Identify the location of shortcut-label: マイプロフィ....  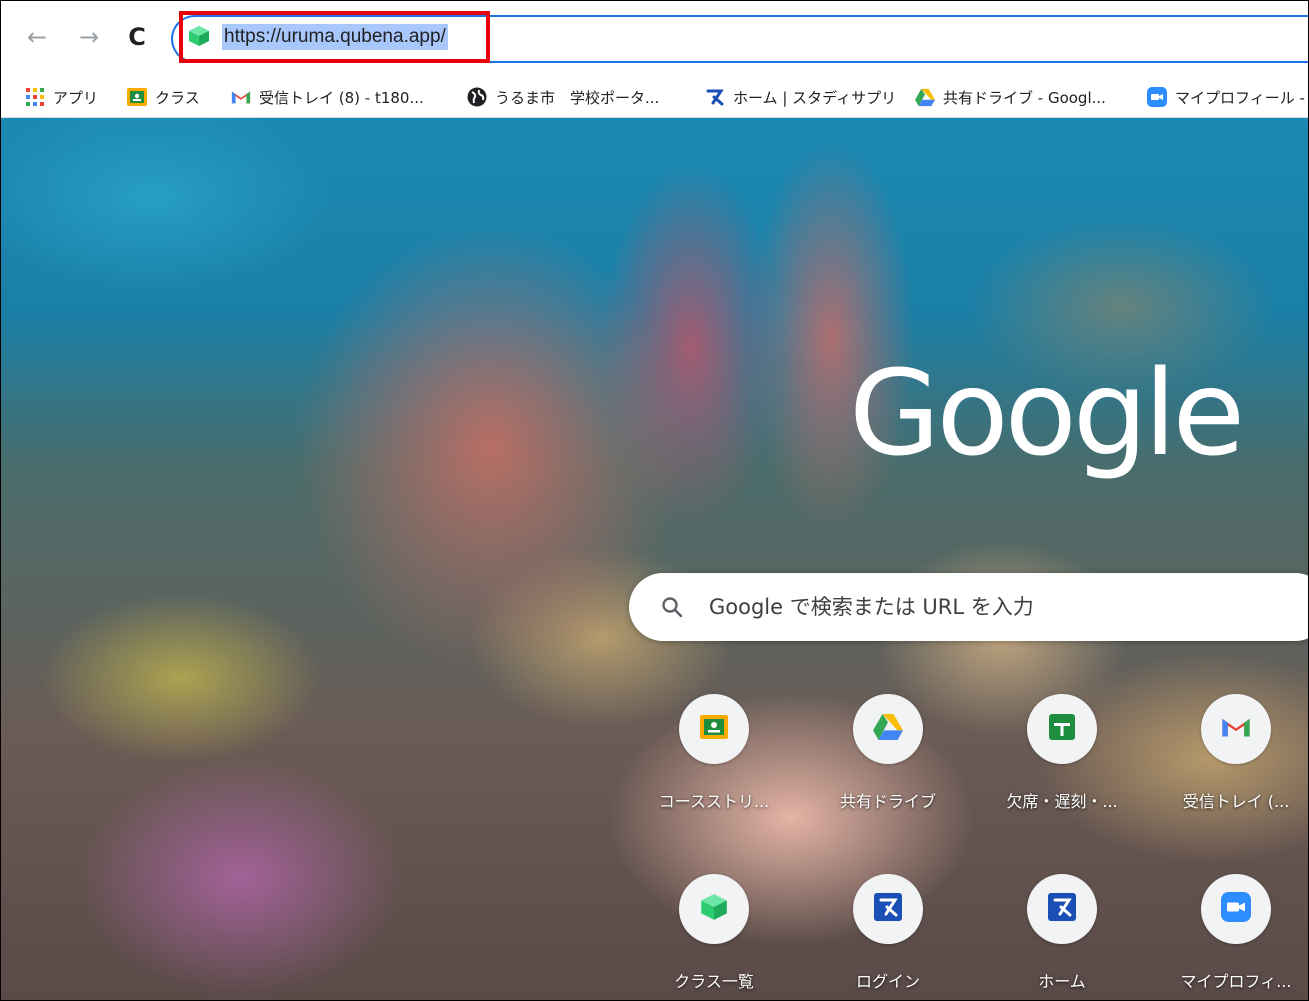
(1236, 981).